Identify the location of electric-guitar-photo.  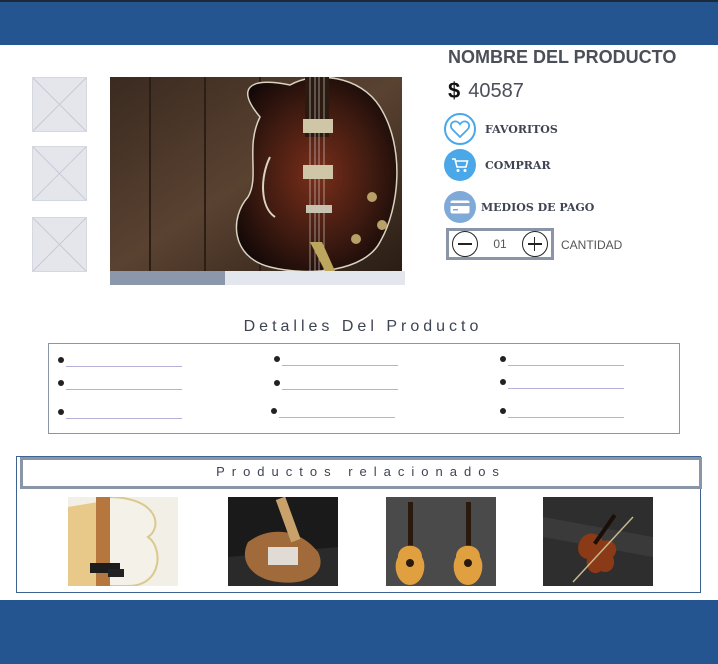
(283, 541).